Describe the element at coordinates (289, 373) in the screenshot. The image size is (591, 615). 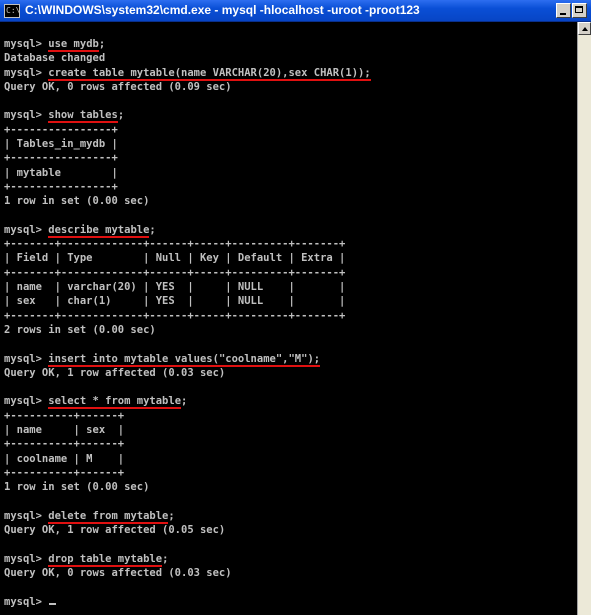
I see `output-line: Query OK, 1 row affected (0.03 sec)` at that location.